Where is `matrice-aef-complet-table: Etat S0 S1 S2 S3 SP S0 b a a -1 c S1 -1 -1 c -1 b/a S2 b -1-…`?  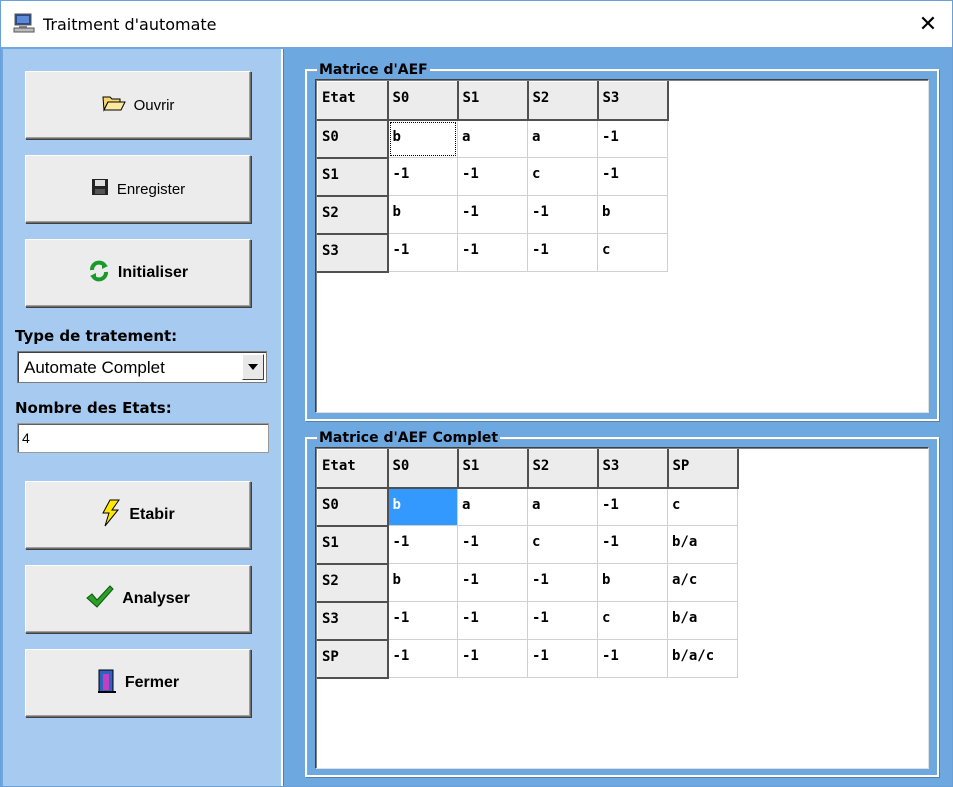
matrice-aef-complet-table: Etat S0 S1 S2 S3 SP S0 b a a -1 c S1 -1 -1 c -1 b/a S2 b -1-… is located at coordinates (528, 564).